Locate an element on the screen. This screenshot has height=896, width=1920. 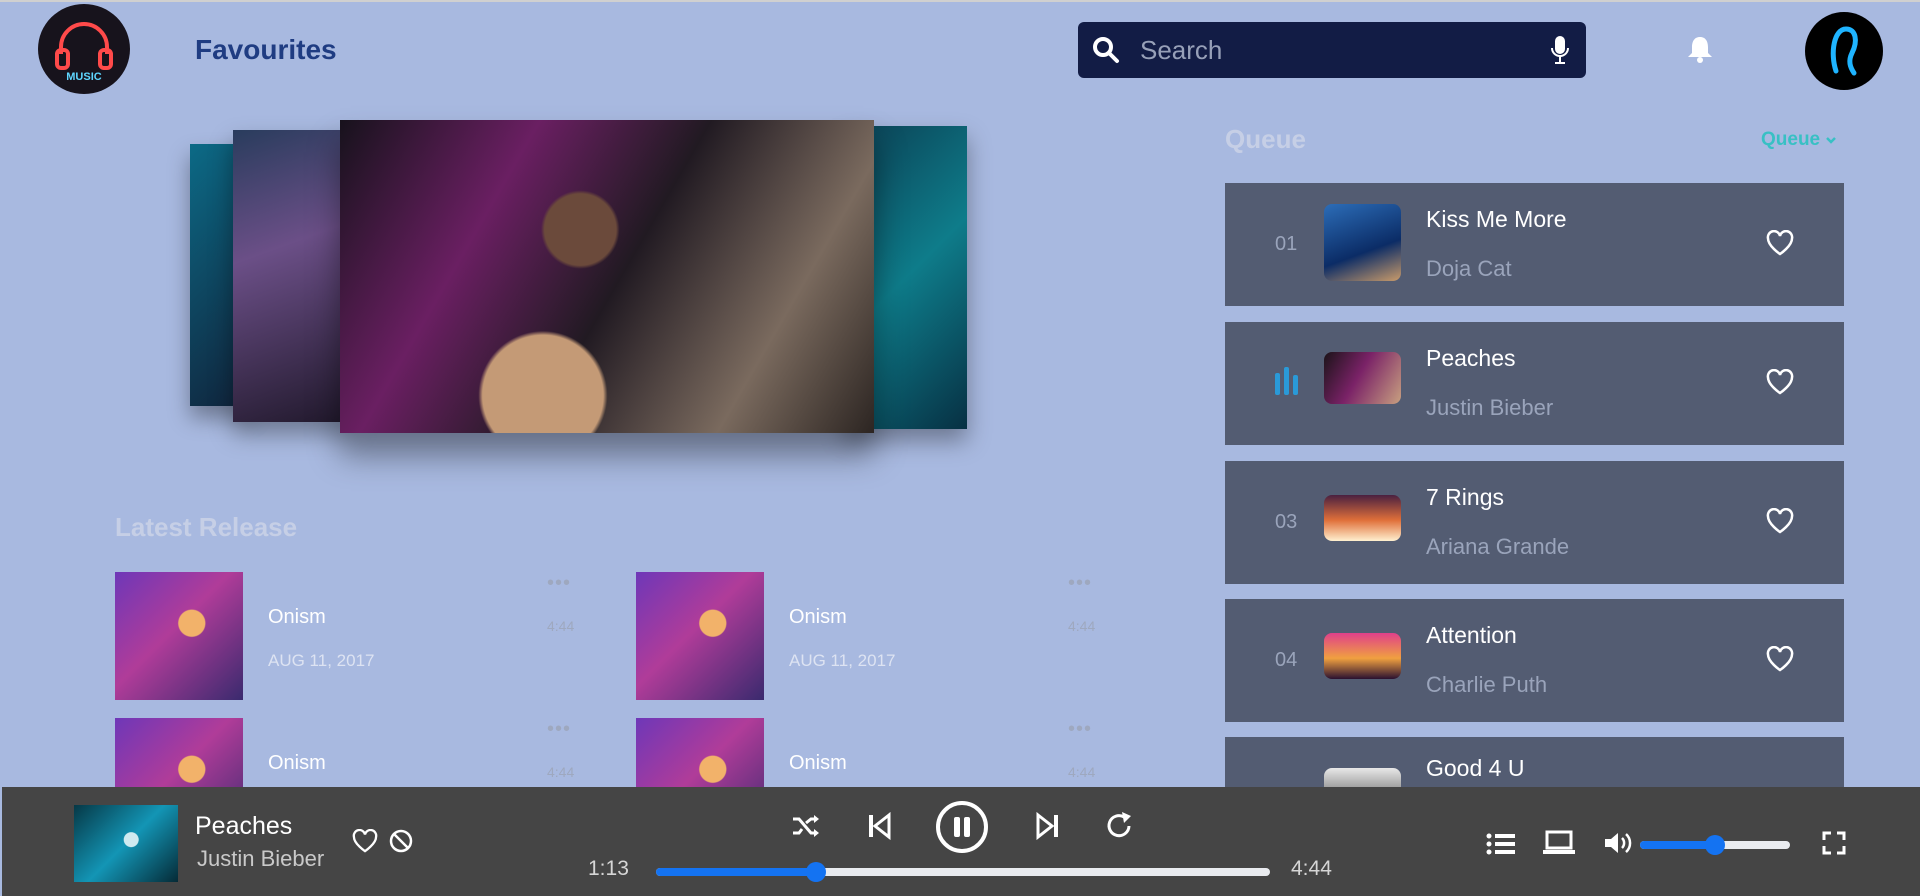
track-artist: Doja Cat is located at coordinates (1469, 268).